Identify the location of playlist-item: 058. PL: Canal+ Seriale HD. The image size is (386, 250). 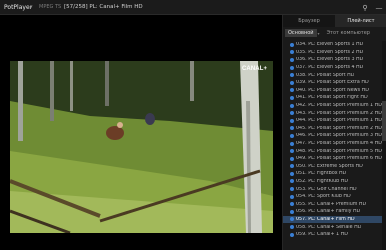
(333, 227).